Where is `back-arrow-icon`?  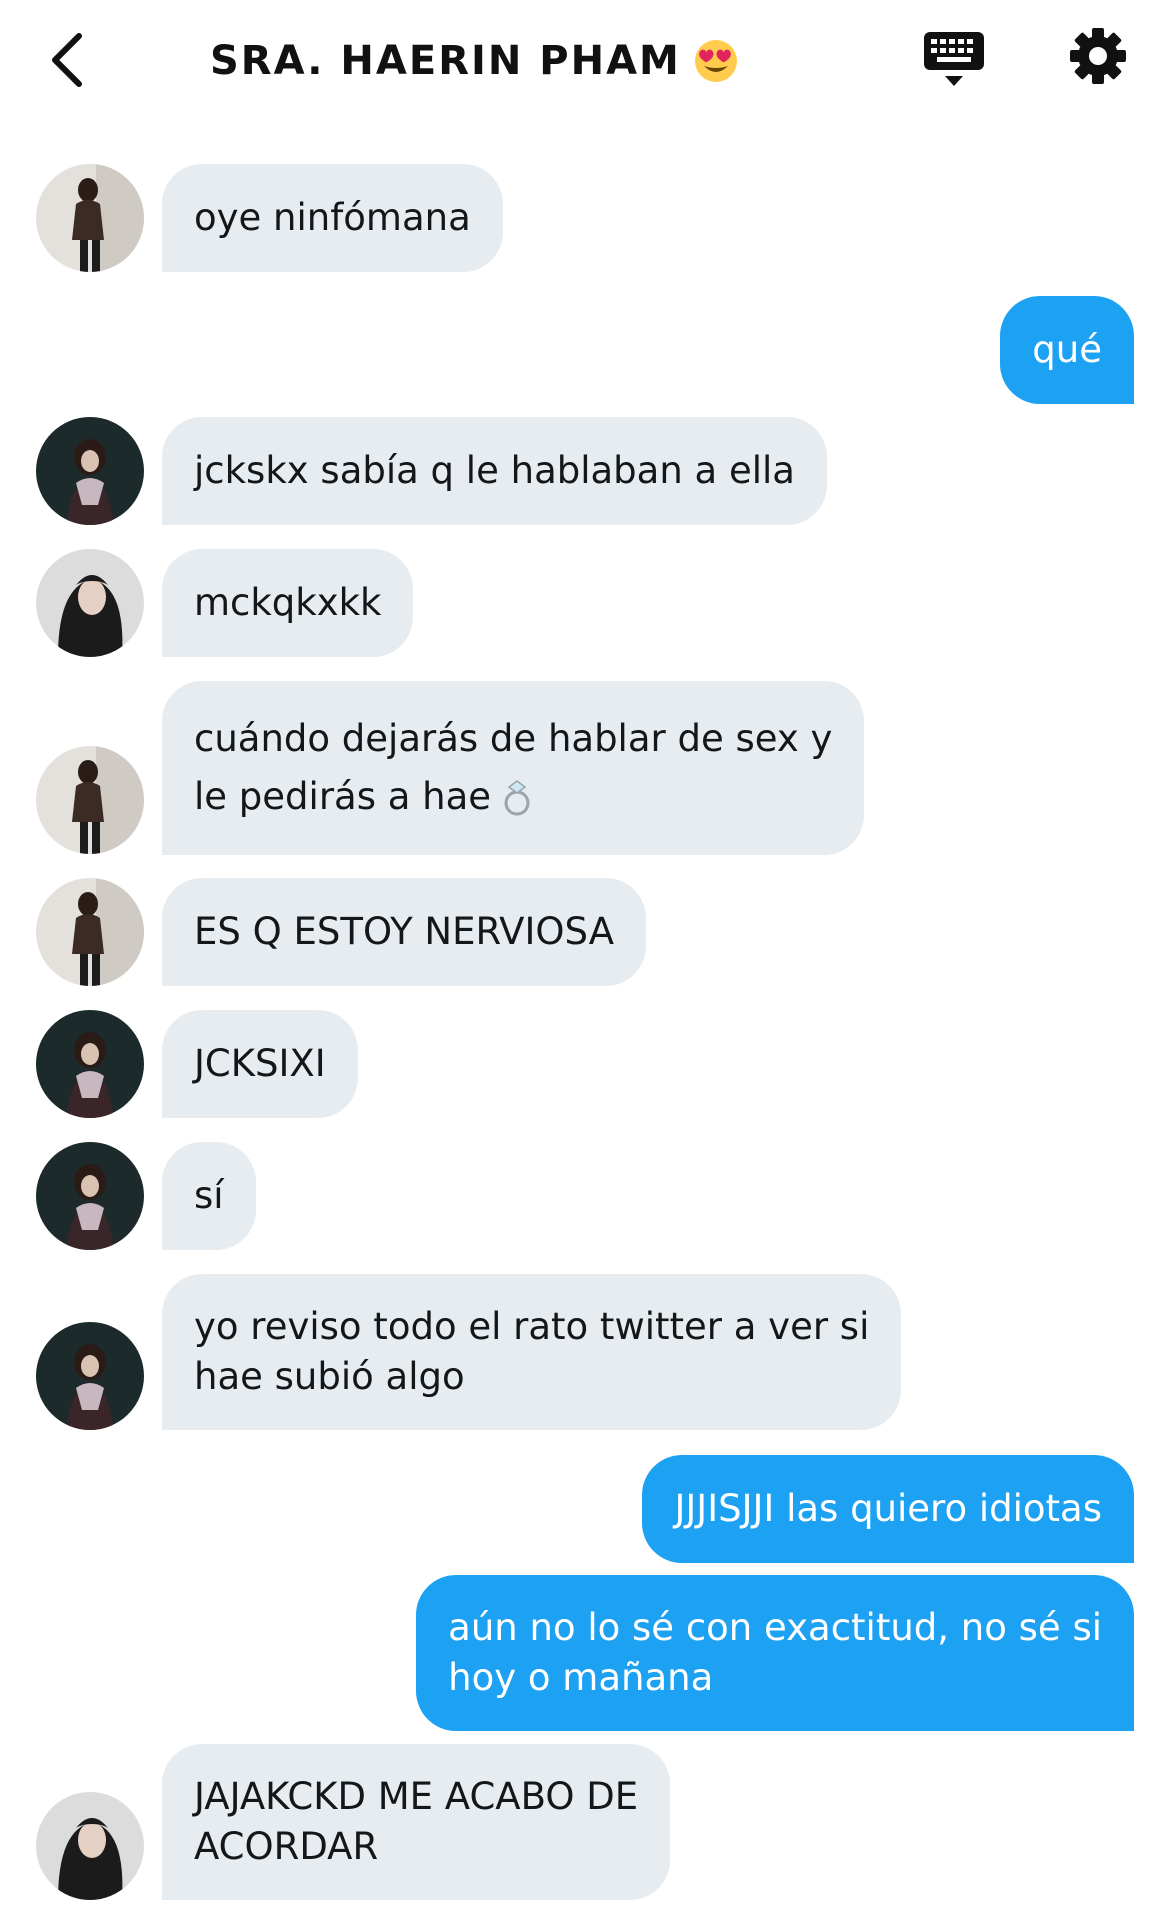 back-arrow-icon is located at coordinates (67, 60).